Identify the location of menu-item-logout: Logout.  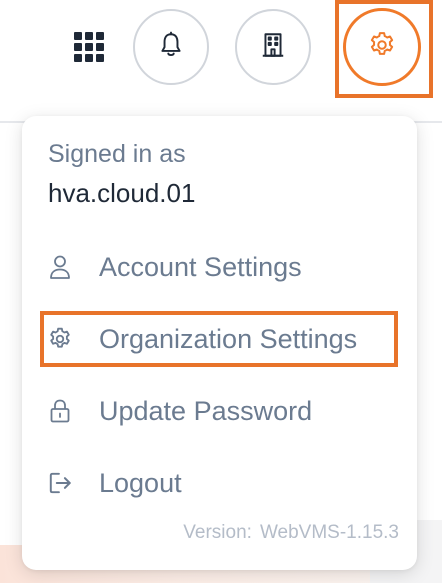
(221, 483).